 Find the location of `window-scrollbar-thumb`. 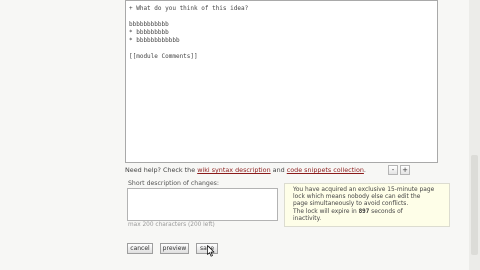

window-scrollbar-thumb is located at coordinates (474, 205).